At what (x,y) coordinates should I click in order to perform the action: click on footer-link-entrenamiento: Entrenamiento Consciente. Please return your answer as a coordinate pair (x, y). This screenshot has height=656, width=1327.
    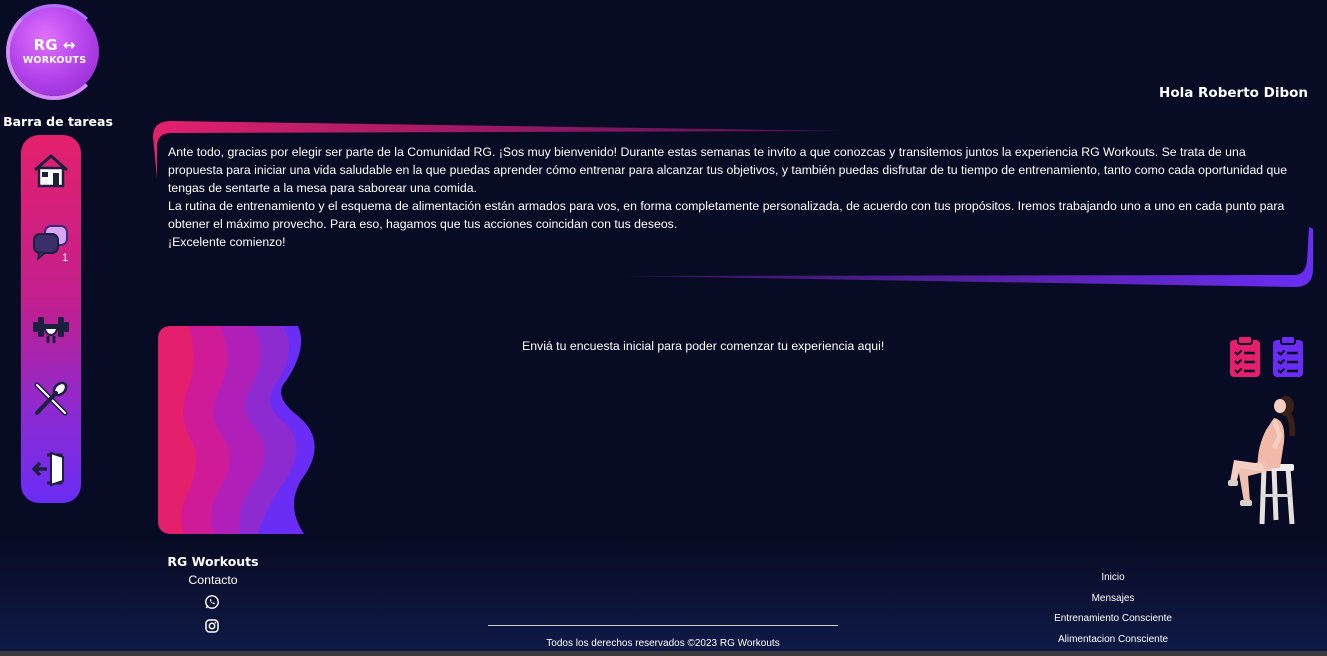
    Looking at the image, I should click on (1113, 623).